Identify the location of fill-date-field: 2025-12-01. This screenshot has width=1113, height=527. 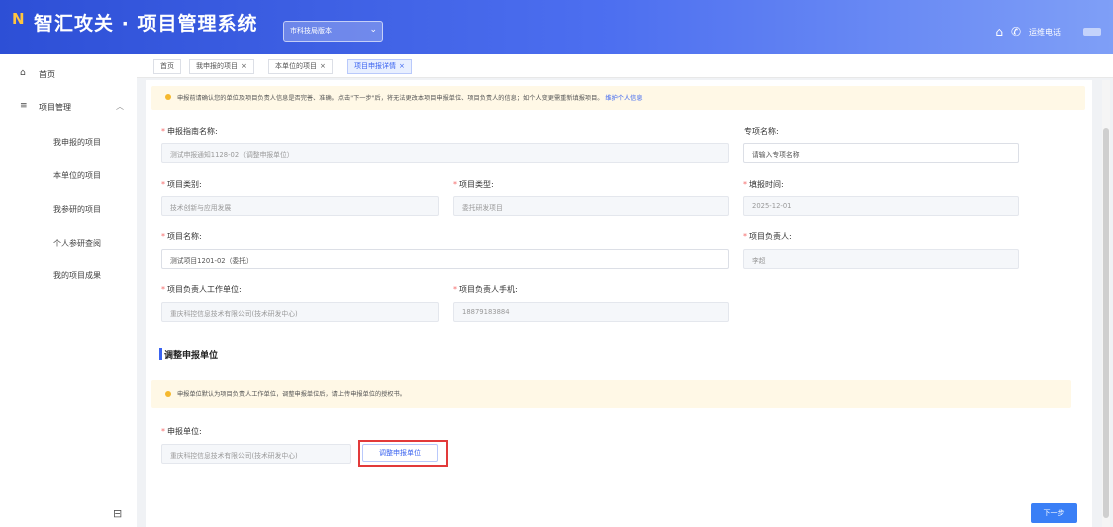
(881, 206).